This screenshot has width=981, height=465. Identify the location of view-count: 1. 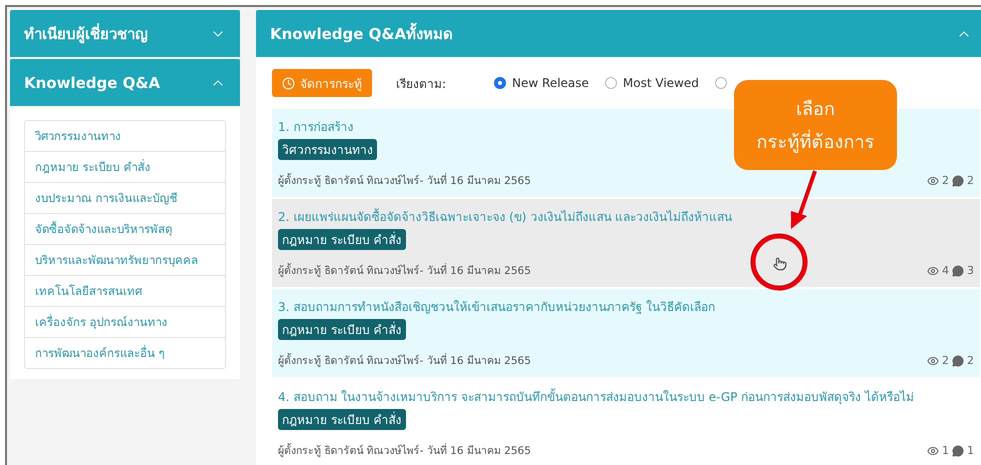
(945, 450).